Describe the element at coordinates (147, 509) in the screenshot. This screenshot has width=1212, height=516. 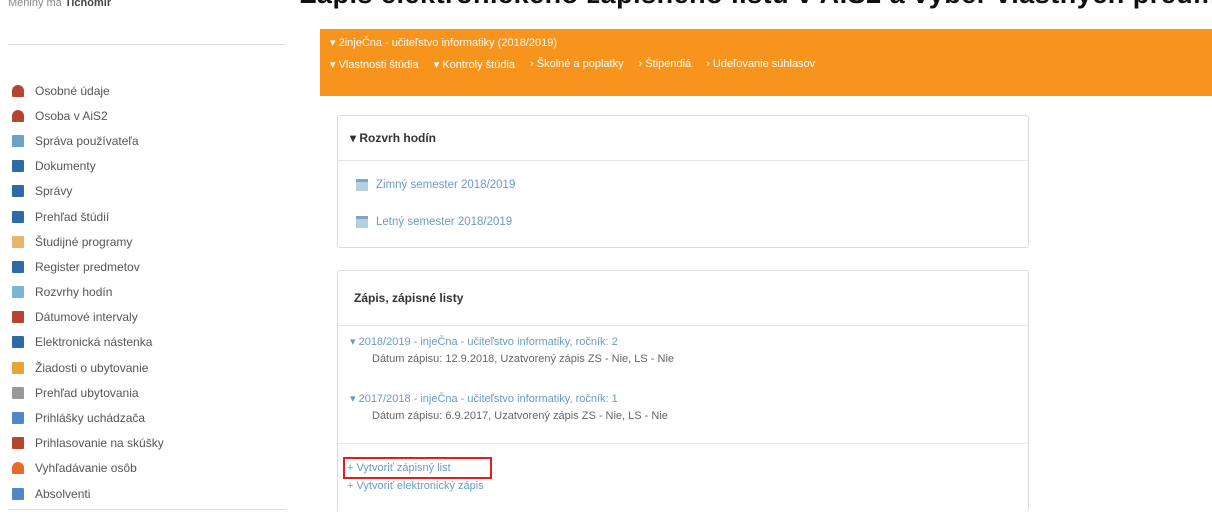
I see `sidebar-divider-bottom` at that location.